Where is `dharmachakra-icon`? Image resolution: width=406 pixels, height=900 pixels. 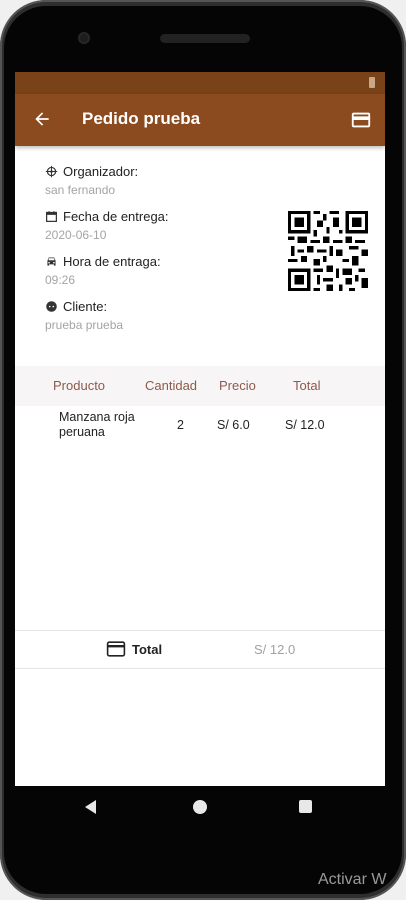
dharmachakra-icon is located at coordinates (51, 171).